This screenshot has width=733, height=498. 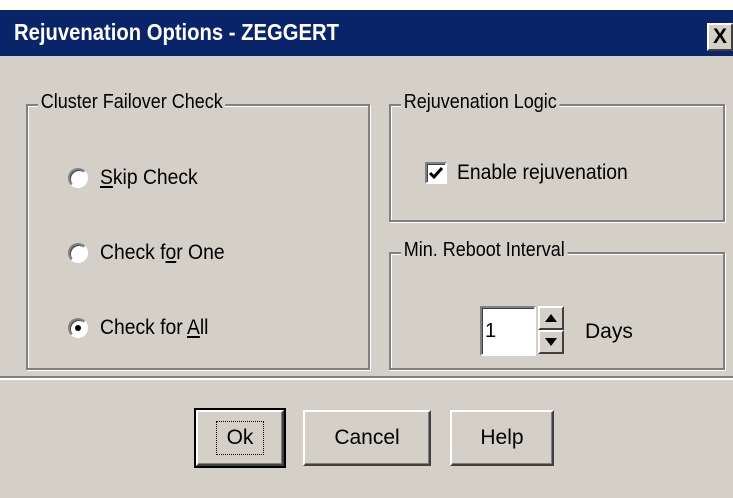 What do you see at coordinates (132, 102) in the screenshot?
I see `cluster-failover-legend: Cluster Failover Check` at bounding box center [132, 102].